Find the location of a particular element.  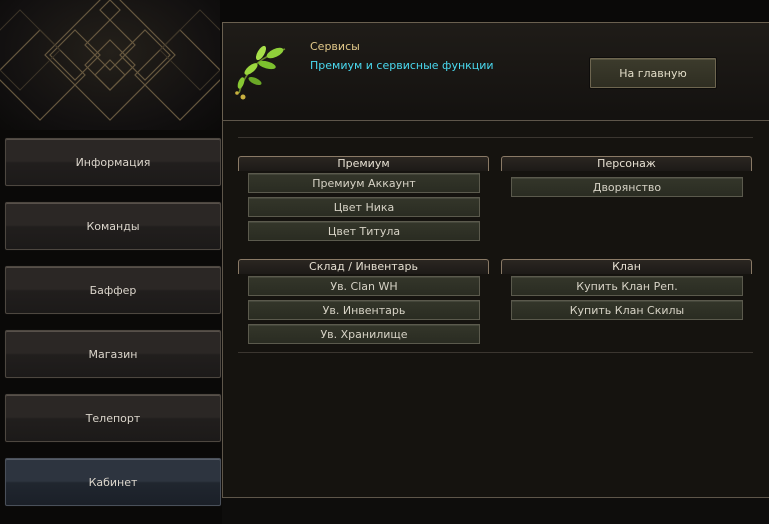

sidebar-item-label: Кабинет is located at coordinates (113, 482).